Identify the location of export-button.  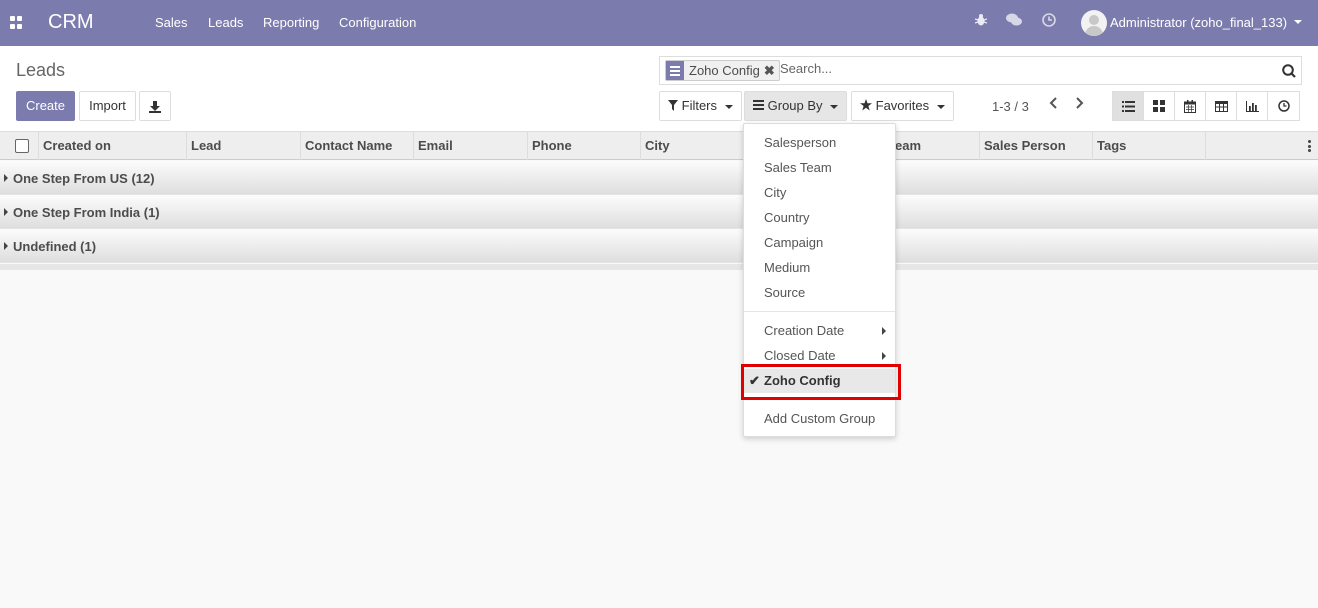
(155, 106).